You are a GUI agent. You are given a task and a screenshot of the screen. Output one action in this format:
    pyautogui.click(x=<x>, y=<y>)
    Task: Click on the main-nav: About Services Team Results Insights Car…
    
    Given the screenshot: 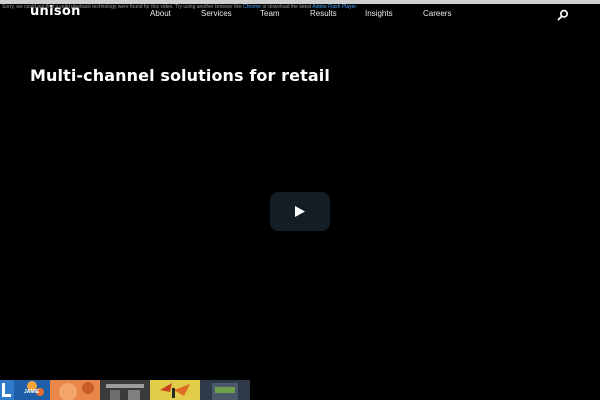 What is the action you would take?
    pyautogui.click(x=300, y=15)
    